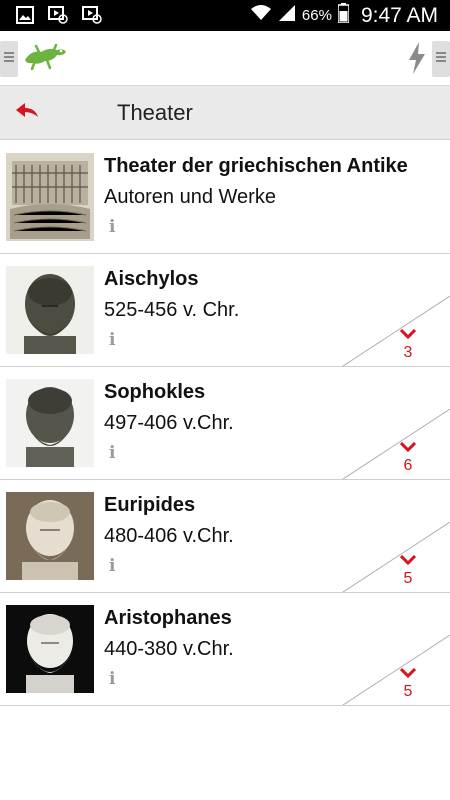 This screenshot has width=450, height=800. Describe the element at coordinates (190, 197) in the screenshot. I see `item-subtitle: Autoren und Werke` at that location.